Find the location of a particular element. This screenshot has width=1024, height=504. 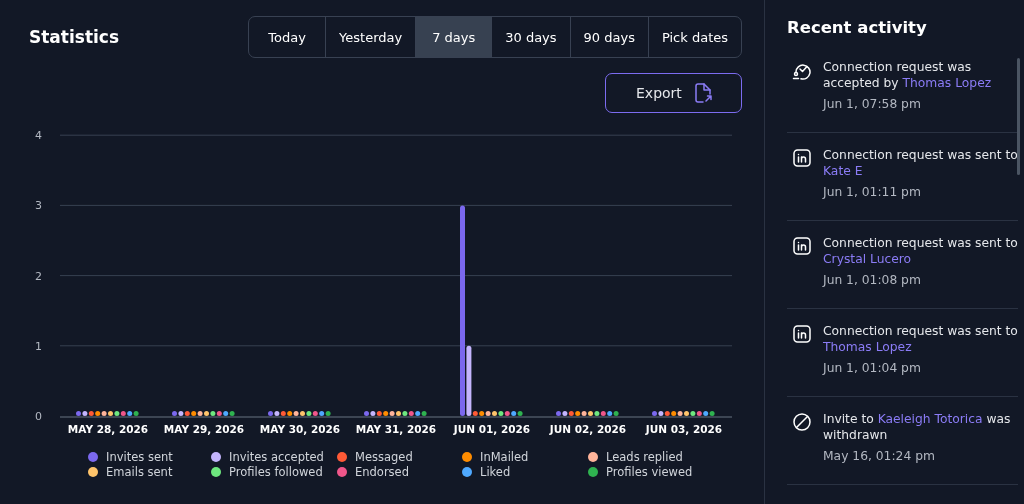

legend-label: InMailed is located at coordinates (504, 456).